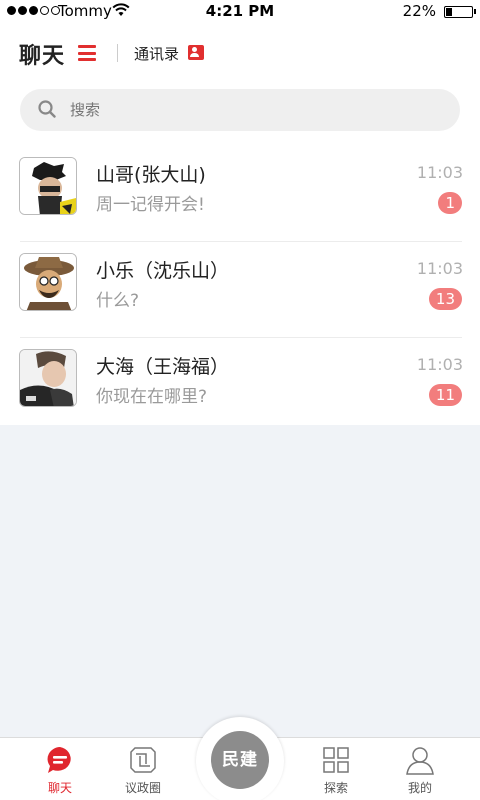  Describe the element at coordinates (240, 760) in the screenshot. I see `center-brand-button: 民建` at that location.